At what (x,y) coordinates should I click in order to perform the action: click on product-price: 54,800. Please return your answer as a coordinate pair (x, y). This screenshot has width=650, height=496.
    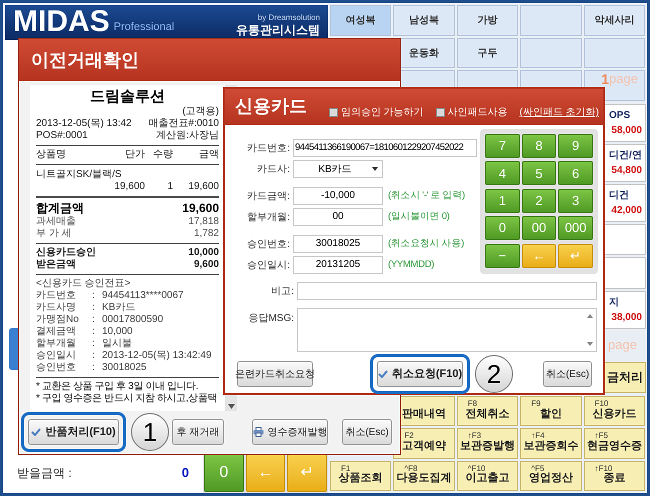
    Looking at the image, I should click on (626, 171).